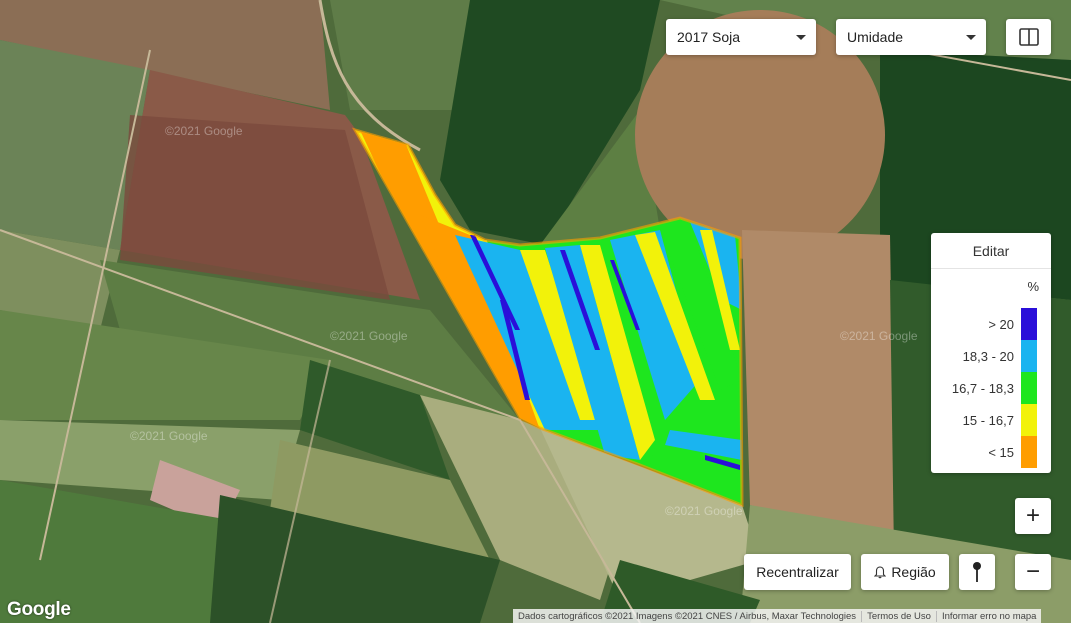 This screenshot has width=1071, height=623. I want to click on legend-item: < 15, so click(1012, 452).